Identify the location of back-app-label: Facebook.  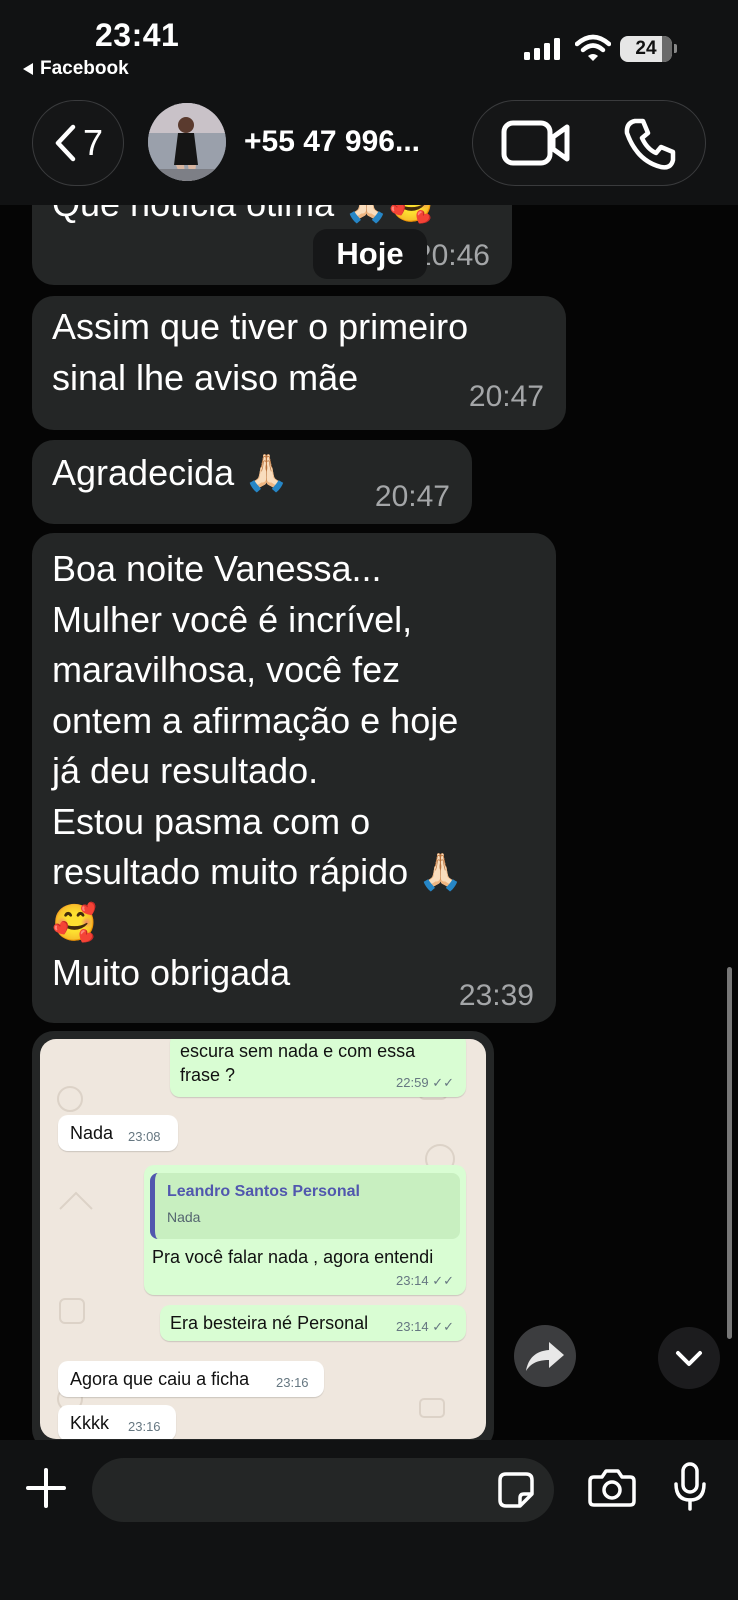
(84, 68).